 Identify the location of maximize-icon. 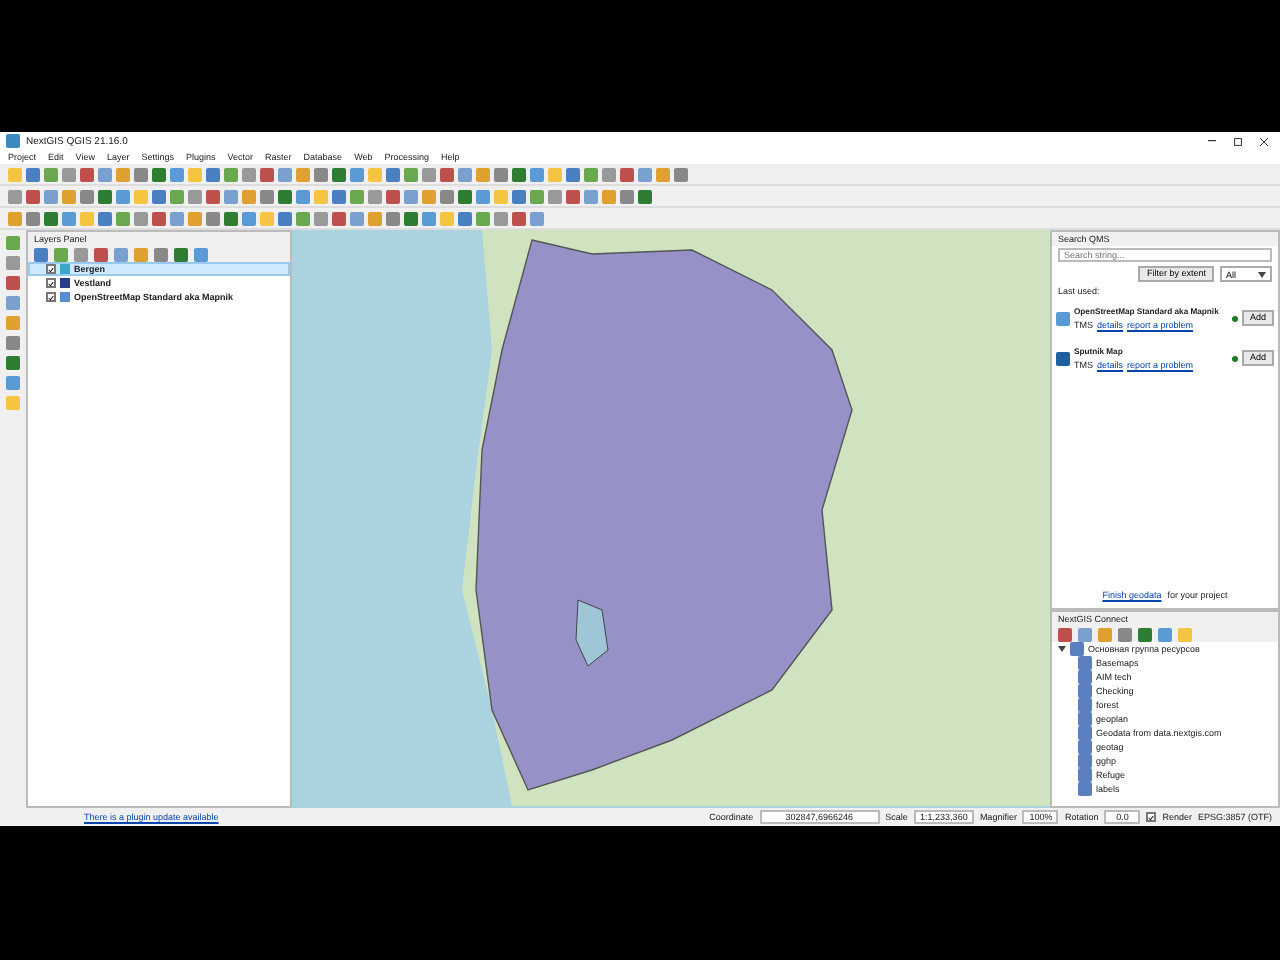
(1238, 141).